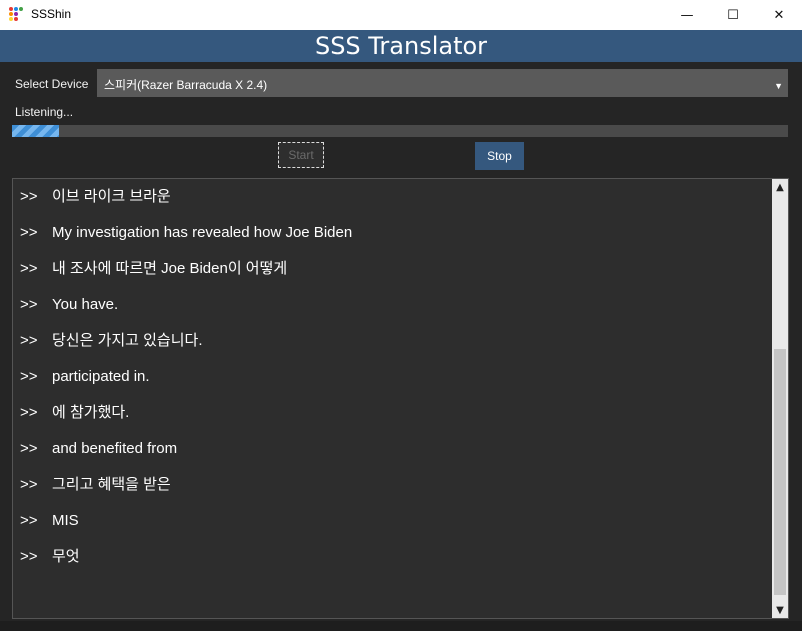  Describe the element at coordinates (442, 83) in the screenshot. I see `device-select: 스피커(Razer Barracuda X 2.4) ▼` at that location.